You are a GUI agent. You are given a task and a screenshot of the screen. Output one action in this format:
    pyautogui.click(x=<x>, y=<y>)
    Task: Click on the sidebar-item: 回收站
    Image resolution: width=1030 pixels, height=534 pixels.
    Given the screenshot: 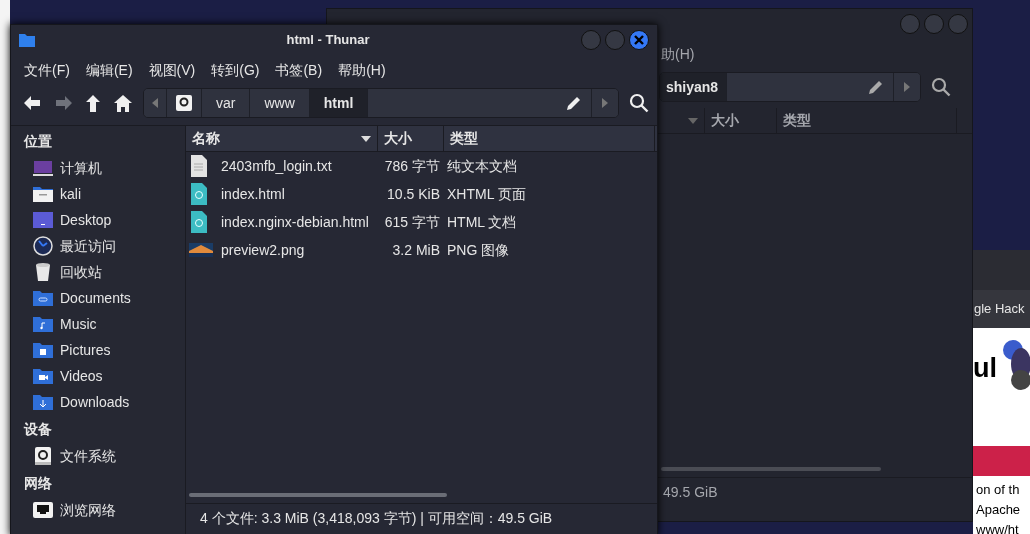 What is the action you would take?
    pyautogui.click(x=98, y=272)
    